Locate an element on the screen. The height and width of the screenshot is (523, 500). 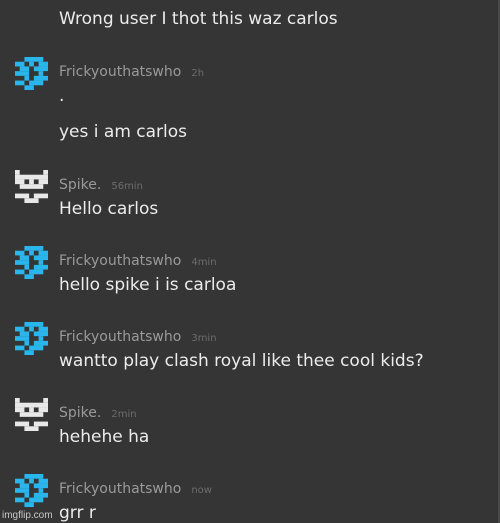
message-text: Hello carlos is located at coordinates (109, 209).